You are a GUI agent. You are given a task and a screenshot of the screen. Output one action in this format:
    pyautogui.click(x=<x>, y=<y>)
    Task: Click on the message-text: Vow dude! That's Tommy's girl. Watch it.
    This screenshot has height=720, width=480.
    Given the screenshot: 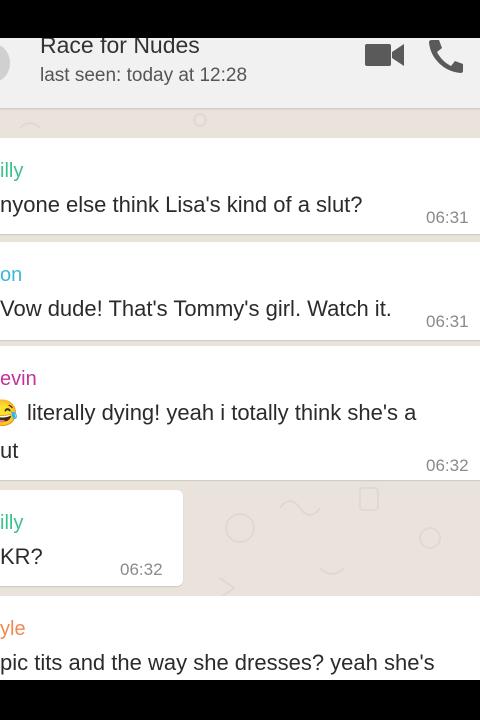 What is the action you would take?
    pyautogui.click(x=196, y=308)
    